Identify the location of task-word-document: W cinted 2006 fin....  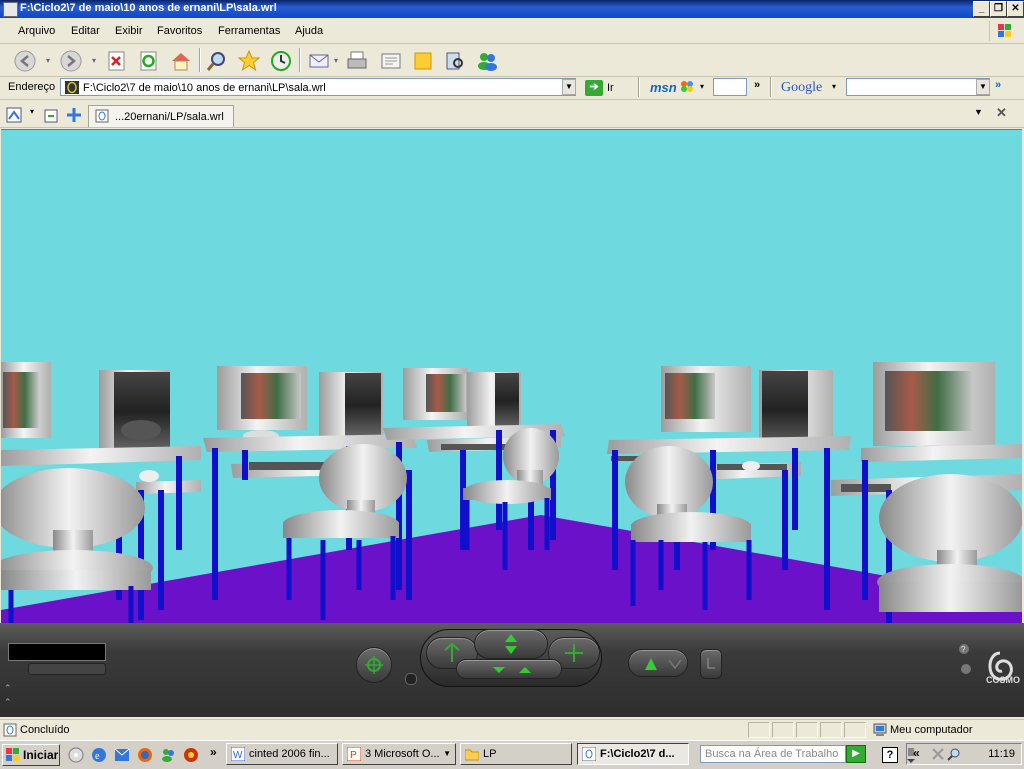
(282, 754).